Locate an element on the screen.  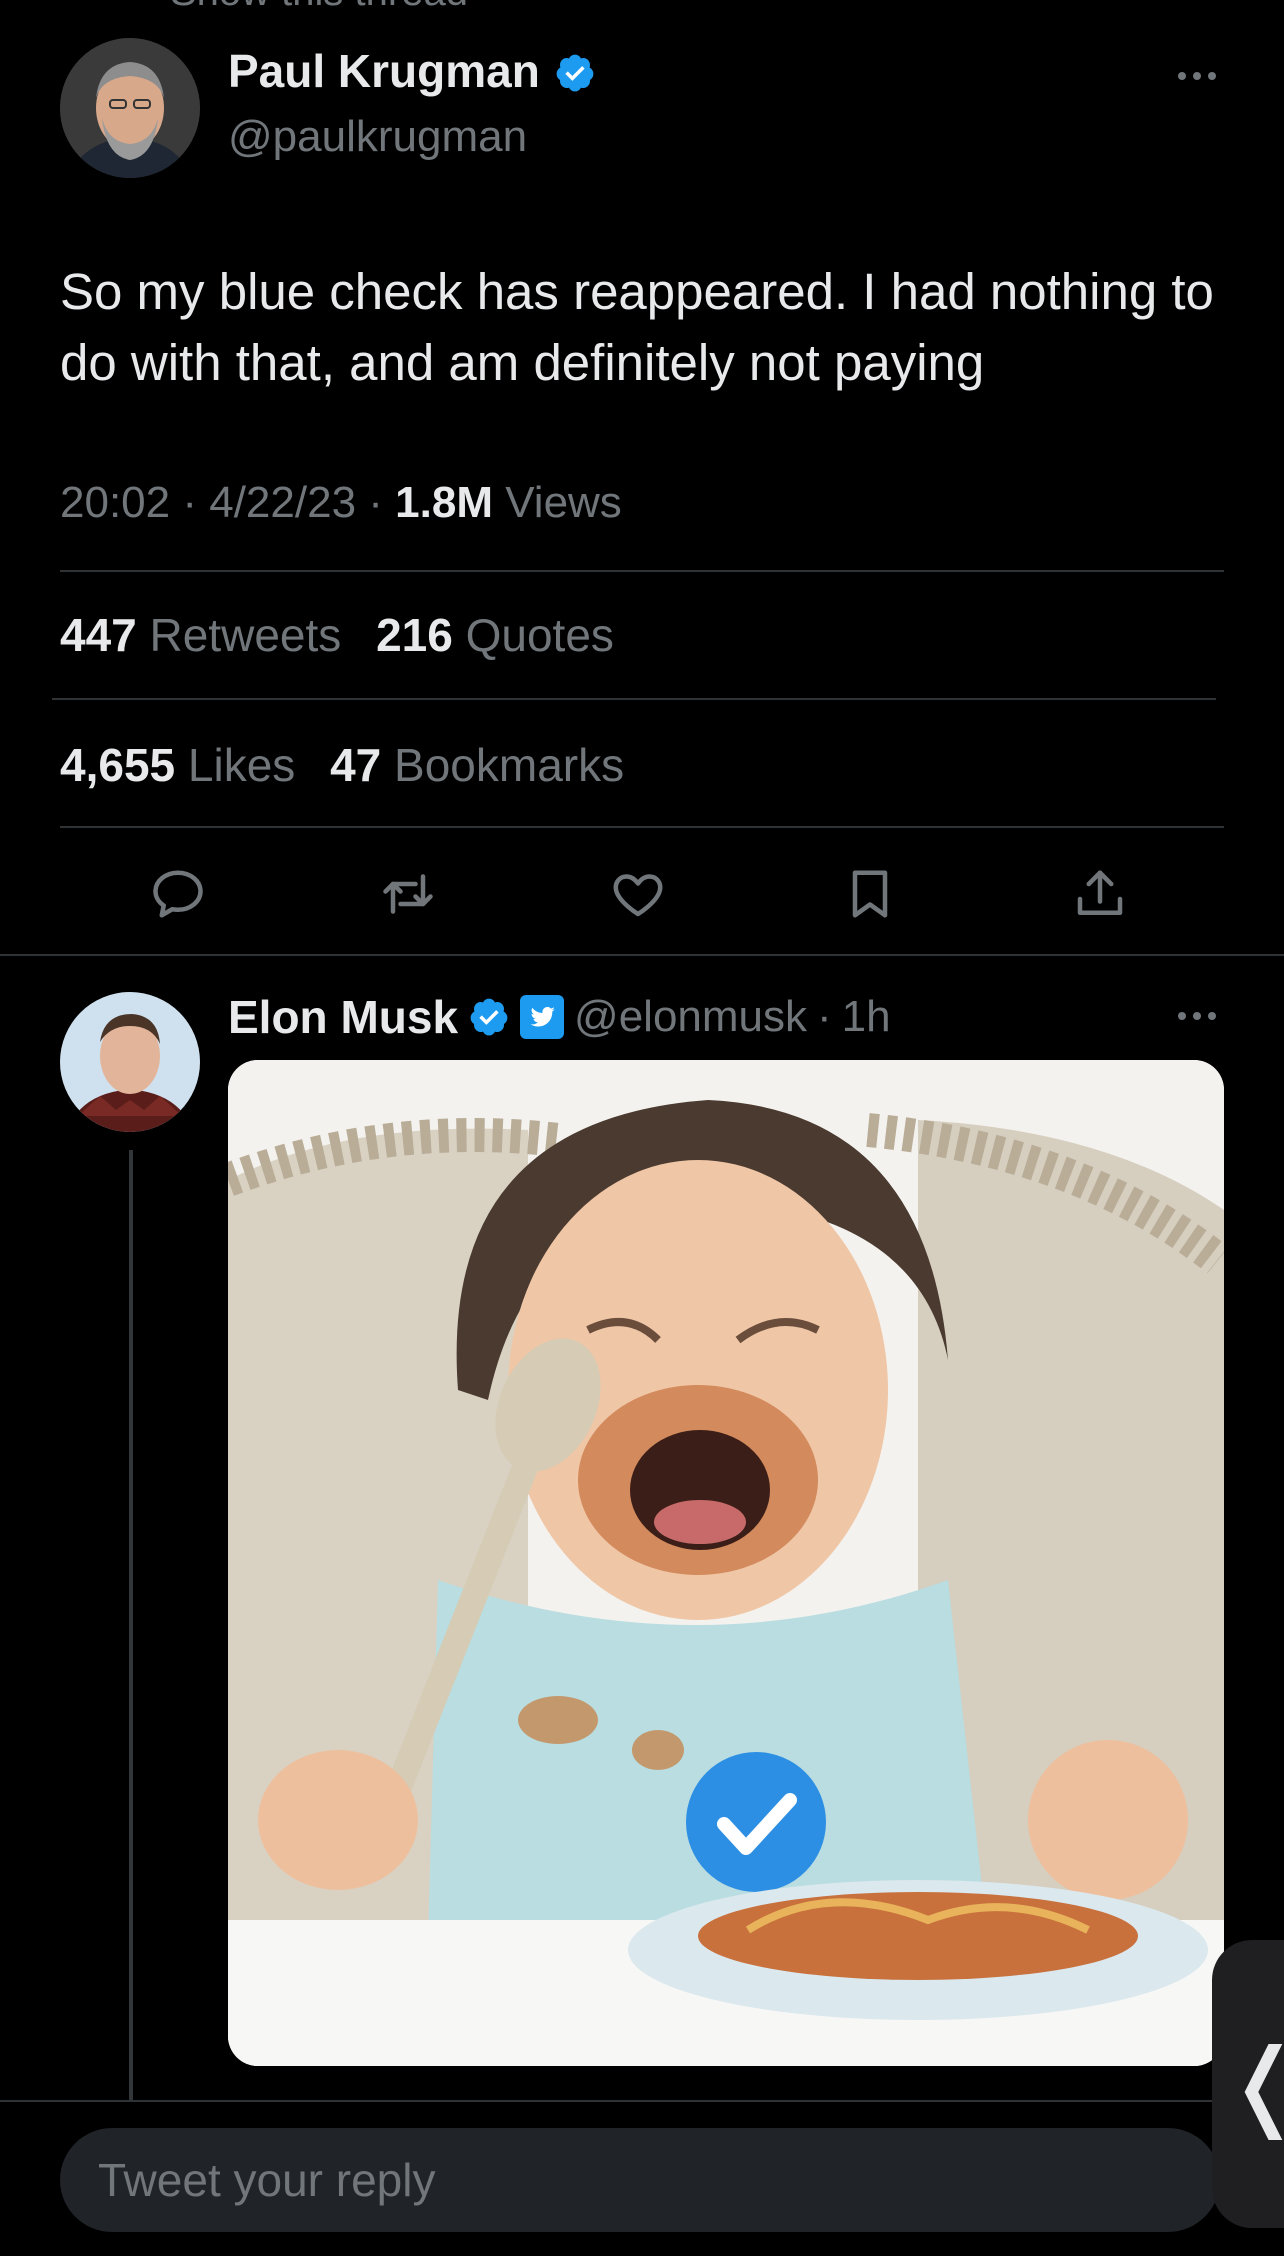
reply-author-handle: @elonmusk is located at coordinates (690, 1017).